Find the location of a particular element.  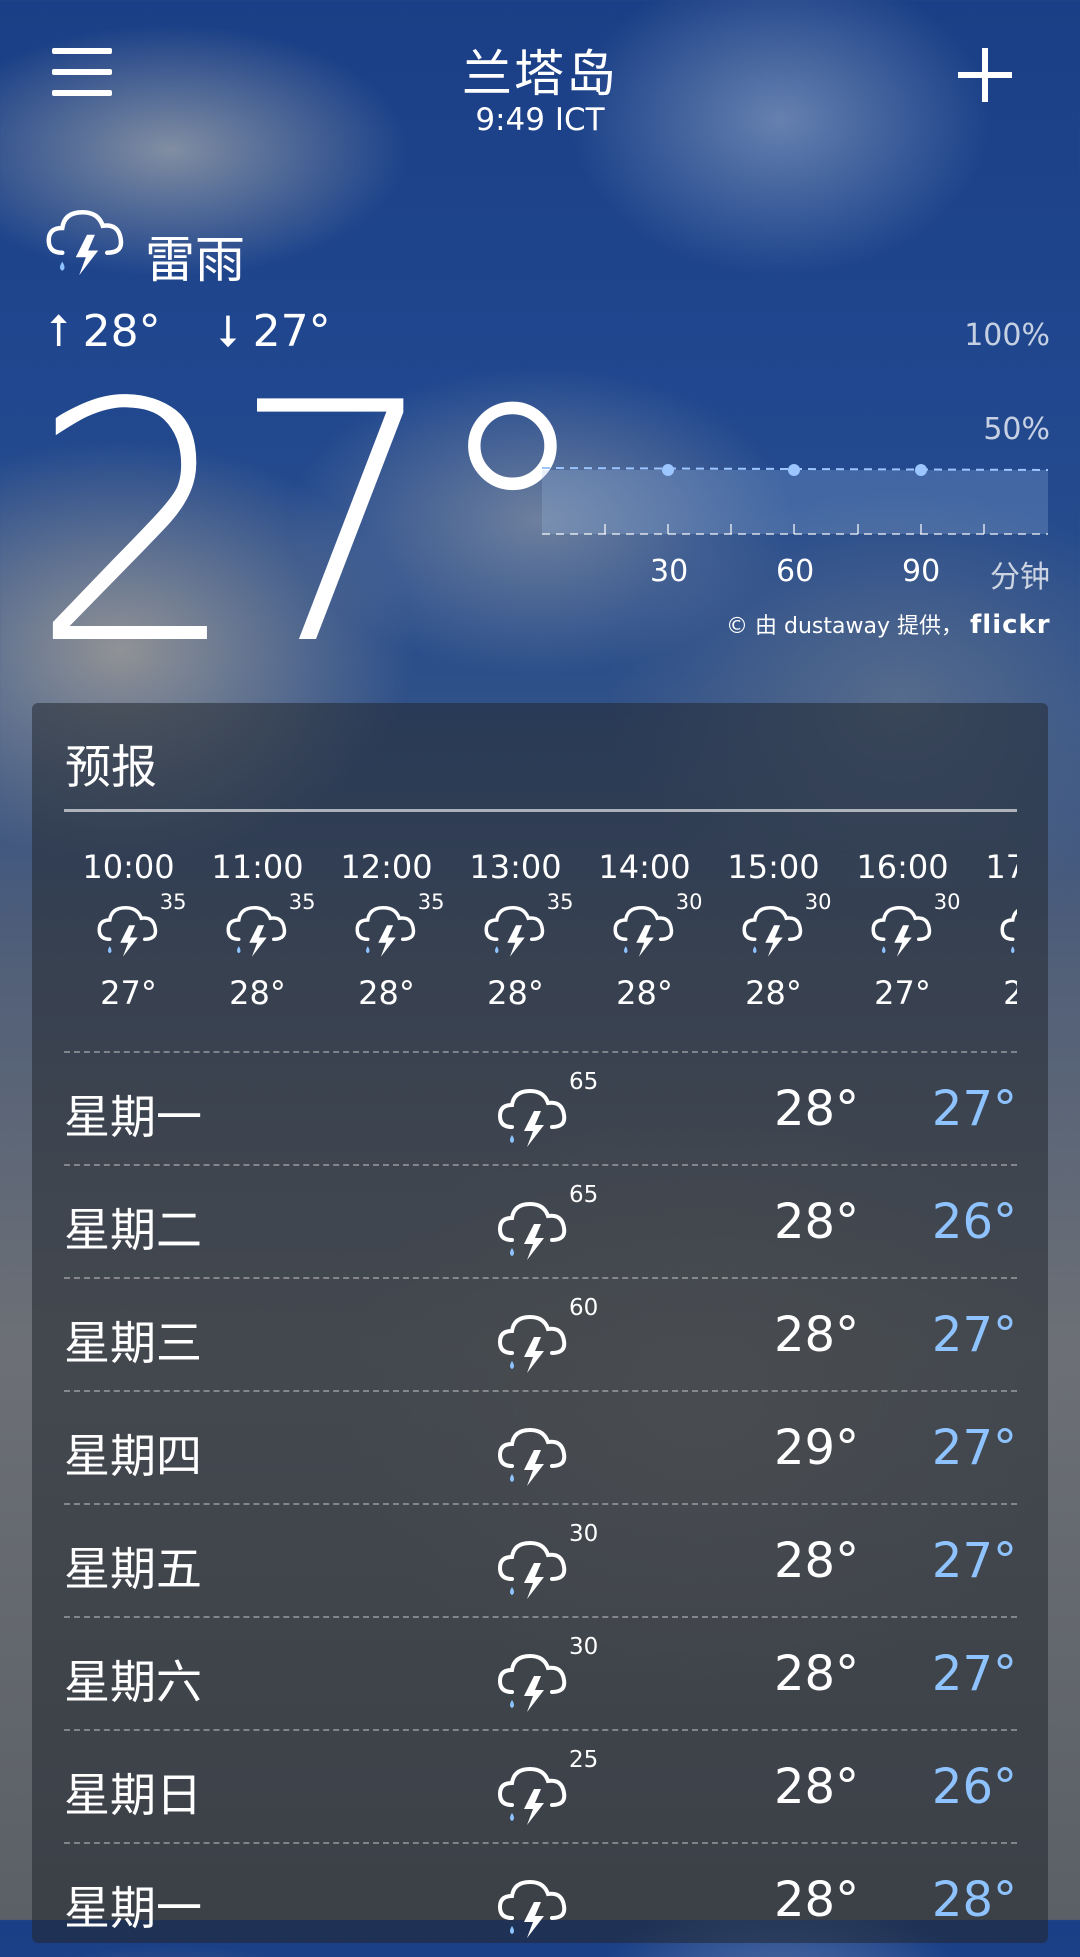

hour-label: 10:00 is located at coordinates (128, 867).